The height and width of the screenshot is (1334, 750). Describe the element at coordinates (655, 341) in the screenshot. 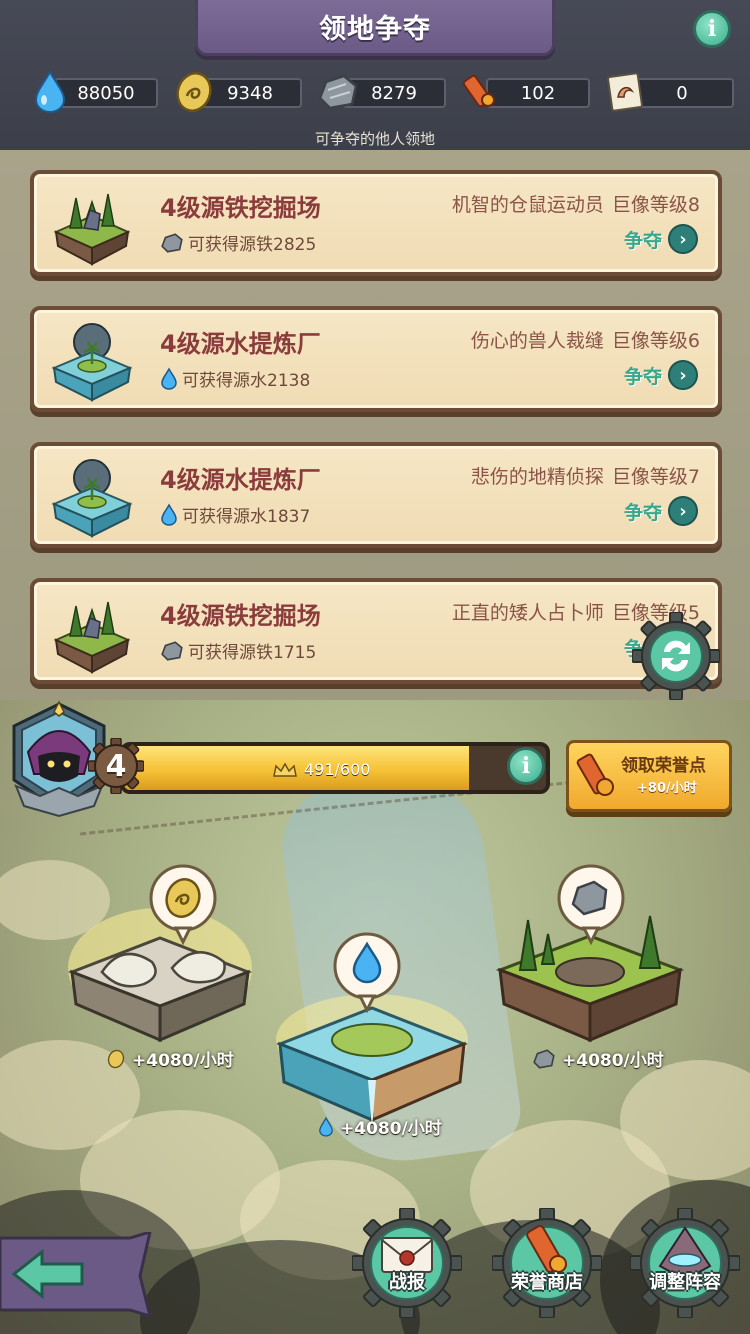

I see `owner-level: 巨像等级6` at that location.